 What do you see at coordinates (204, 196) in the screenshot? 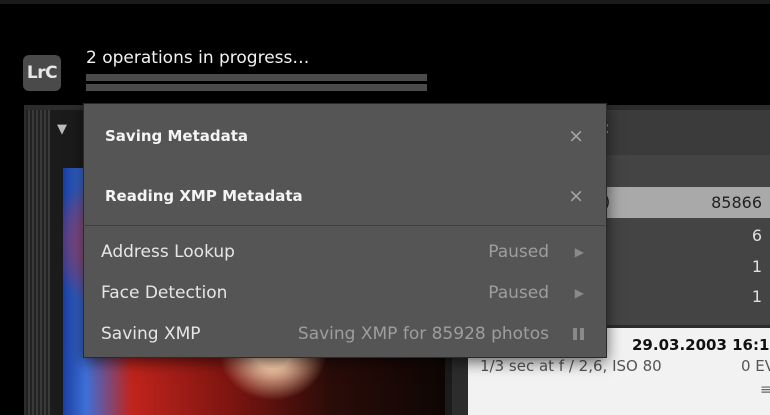
I see `operation-title: Reading XMP Metadata` at bounding box center [204, 196].